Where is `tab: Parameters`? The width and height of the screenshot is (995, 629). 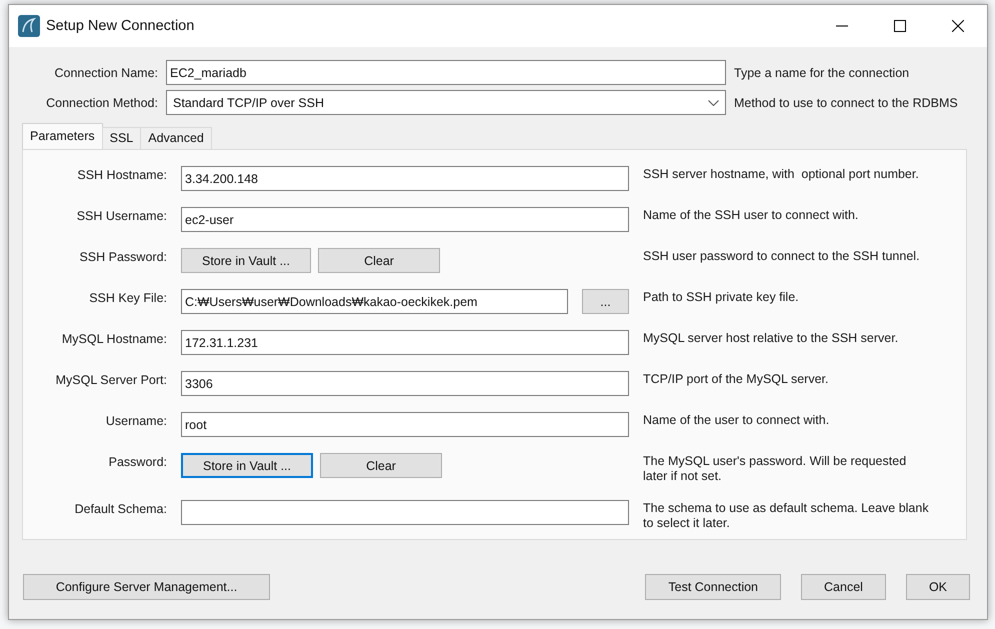 tab: Parameters is located at coordinates (62, 136).